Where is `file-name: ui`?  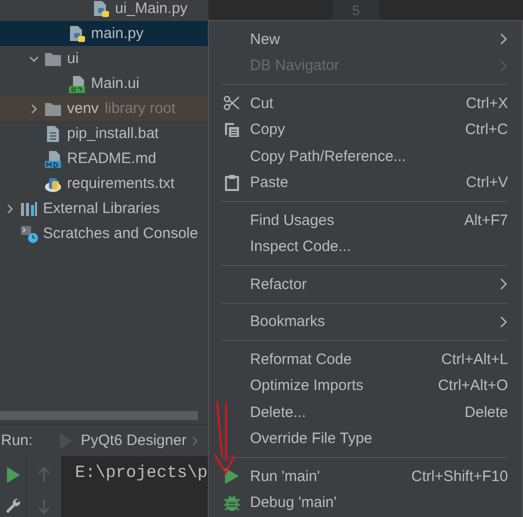
file-name: ui is located at coordinates (73, 58).